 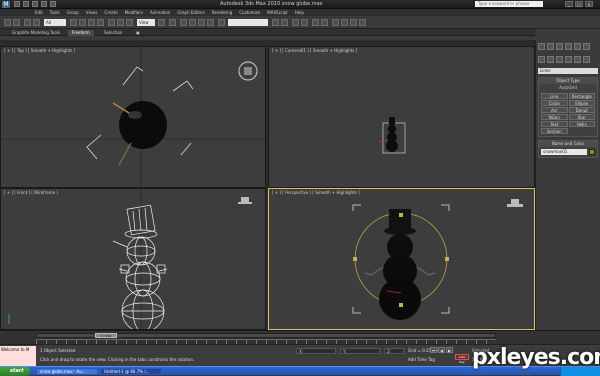 I want to click on autogrid-checkbox: AutoGrid, so click(x=568, y=87).